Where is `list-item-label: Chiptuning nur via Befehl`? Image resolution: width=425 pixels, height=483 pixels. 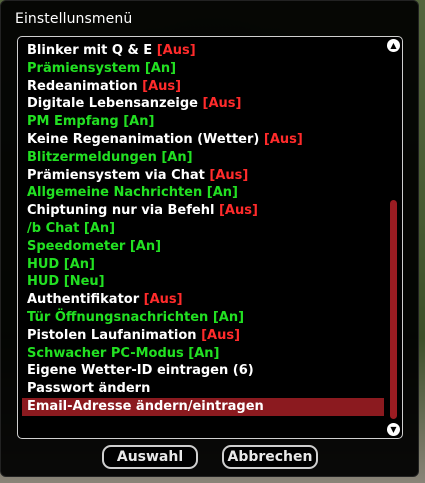 list-item-label: Chiptuning nur via Befehl is located at coordinates (121, 211).